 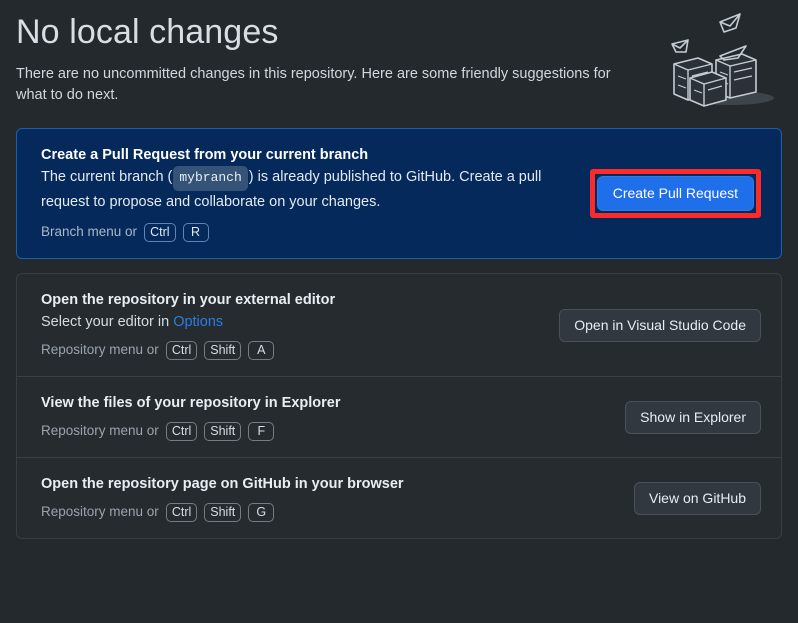 I want to click on paper-stack-illustration, so click(x=723, y=57).